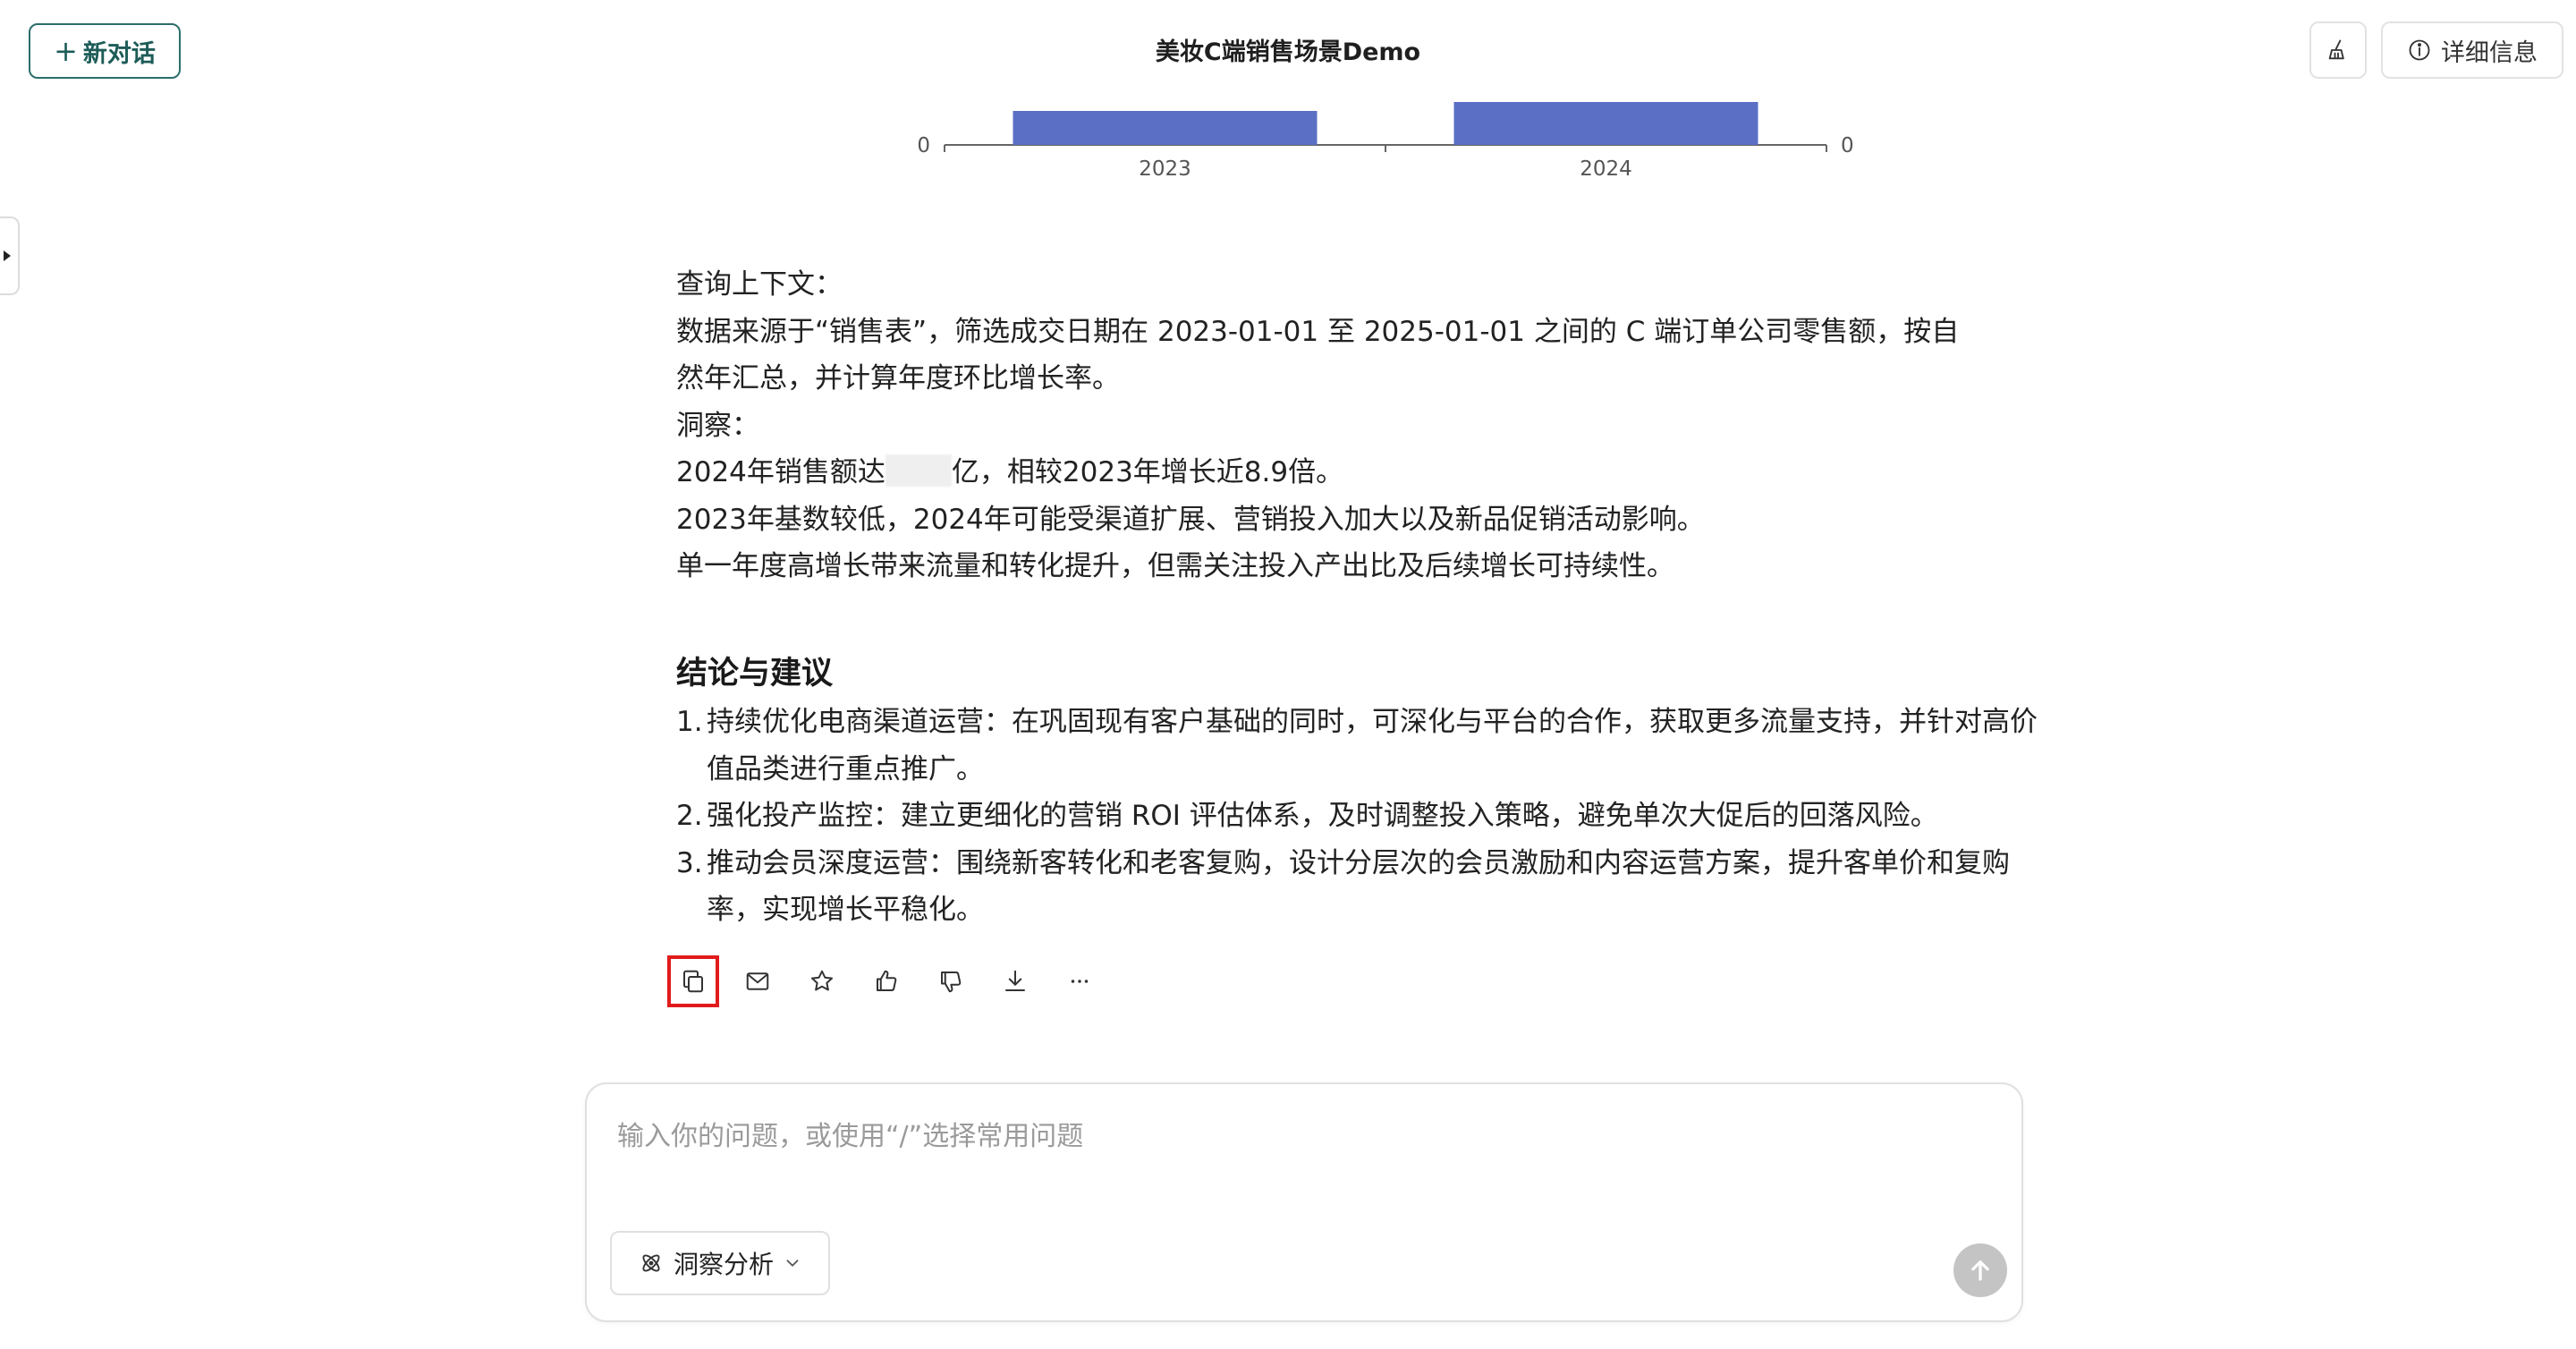 The height and width of the screenshot is (1349, 2576). I want to click on chevron-down-icon, so click(792, 1263).